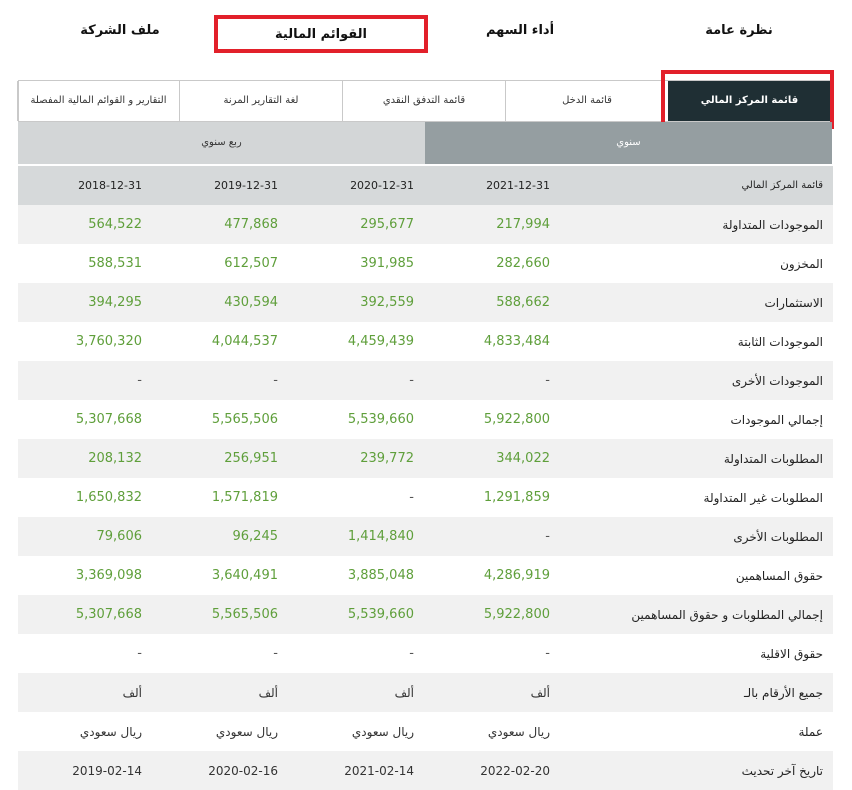  What do you see at coordinates (423, 101) in the screenshot?
I see `subtab-cash-flow: قائمة التدفق النقدي` at bounding box center [423, 101].